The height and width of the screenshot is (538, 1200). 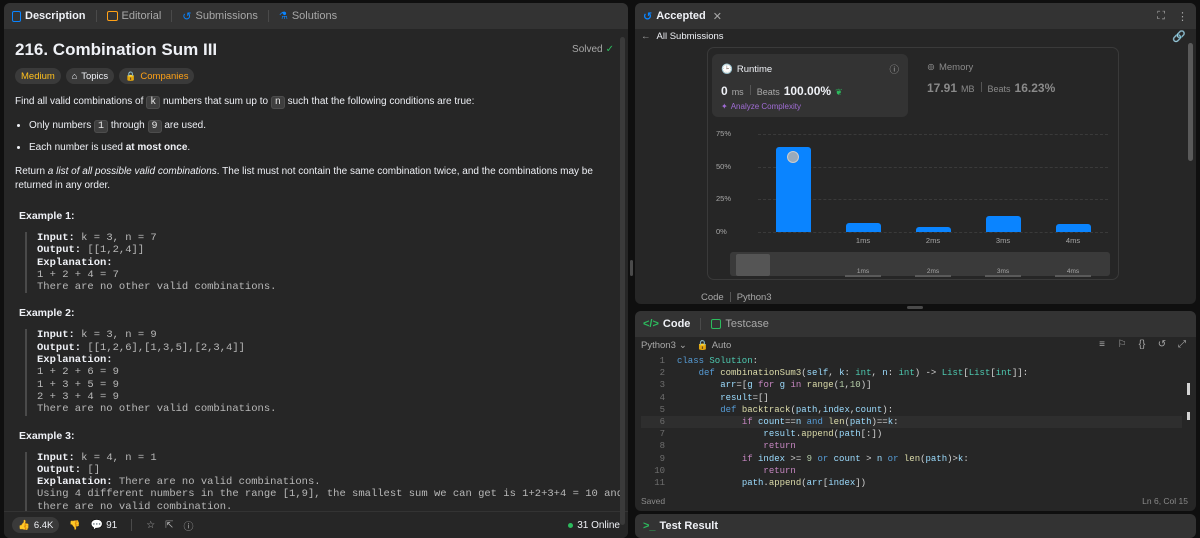 I want to click on tab-code: </> Code, so click(x=666, y=324).